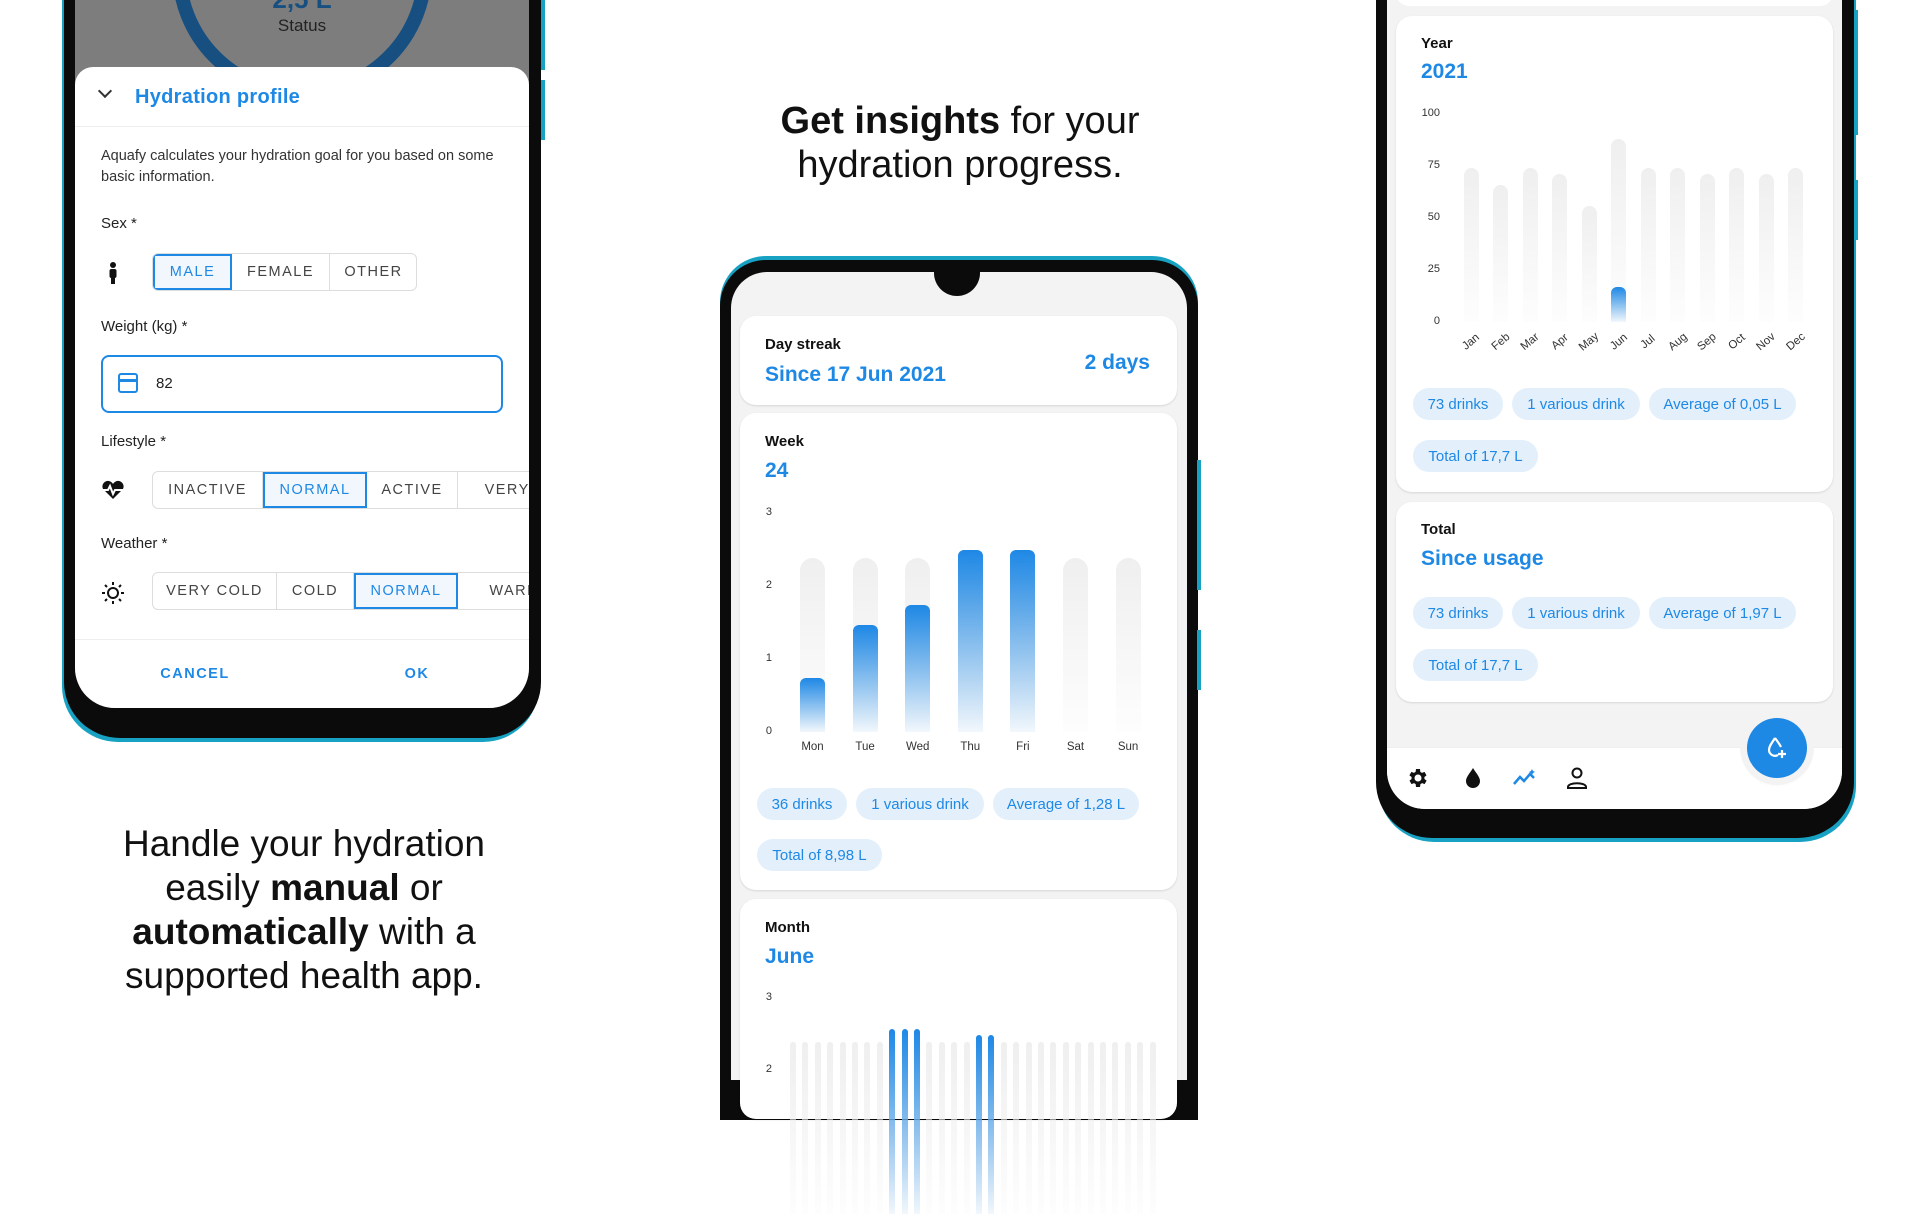  What do you see at coordinates (105, 91) in the screenshot?
I see `chevron-down-icon` at bounding box center [105, 91].